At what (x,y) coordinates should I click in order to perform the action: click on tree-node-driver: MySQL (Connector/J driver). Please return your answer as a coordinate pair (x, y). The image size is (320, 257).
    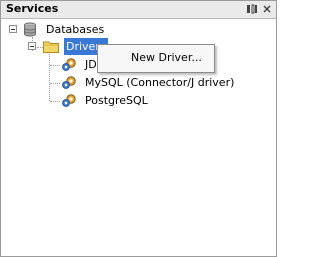
    Looking at the image, I should click on (138, 82).